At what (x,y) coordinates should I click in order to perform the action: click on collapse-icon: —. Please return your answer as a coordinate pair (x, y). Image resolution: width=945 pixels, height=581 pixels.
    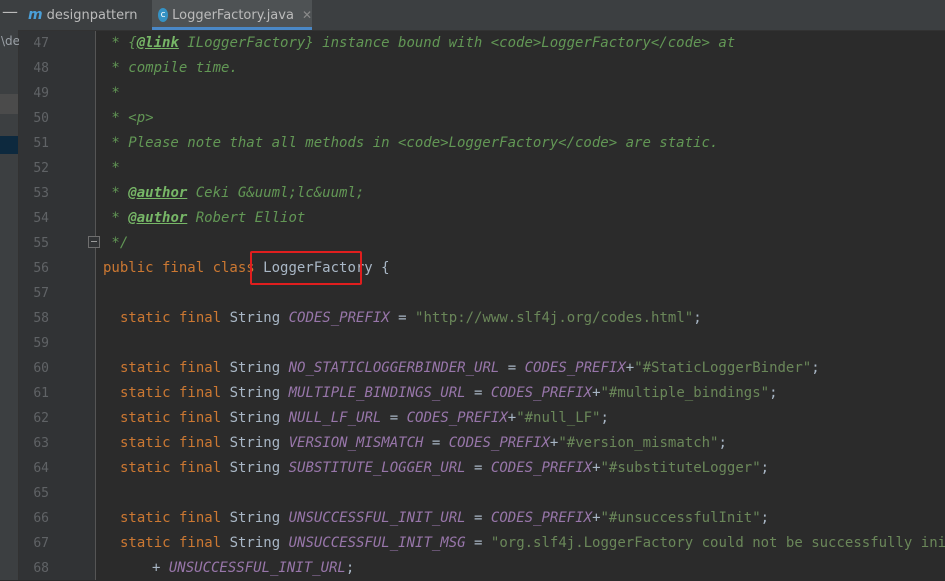
    Looking at the image, I should click on (10, 11).